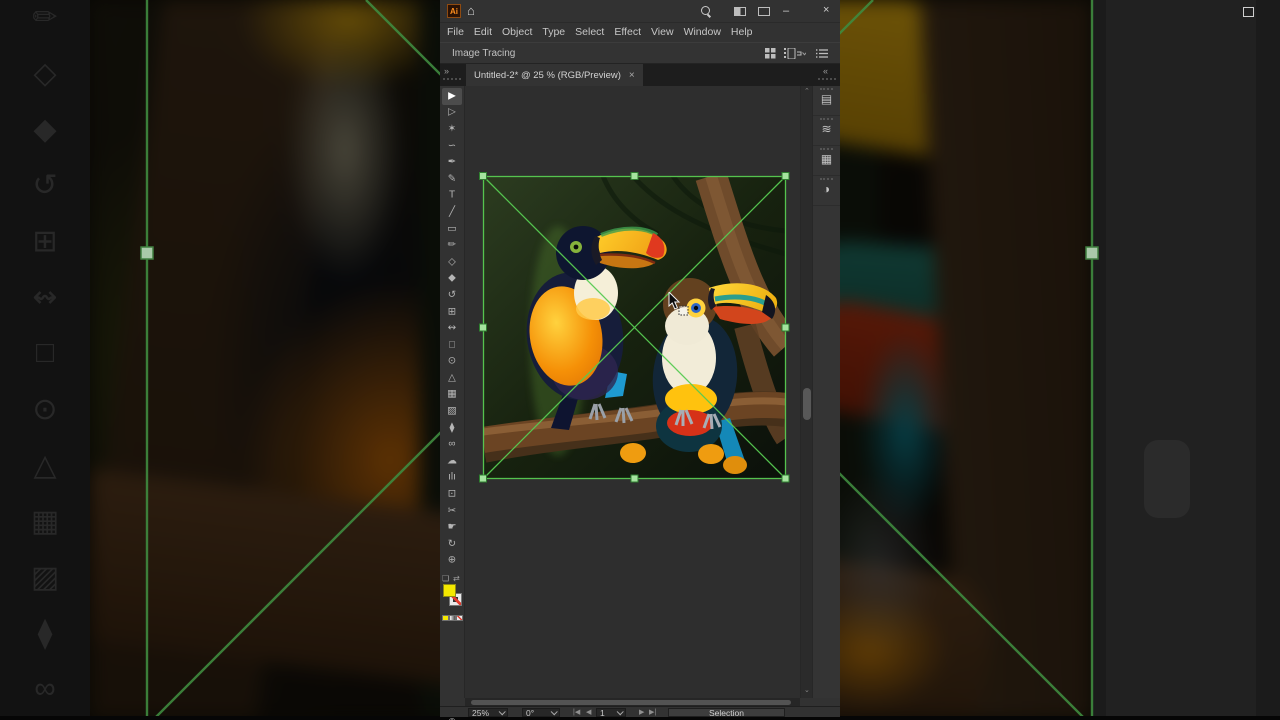 Image resolution: width=1280 pixels, height=720 pixels. I want to click on next-artboard-button: ▶, so click(641, 712).